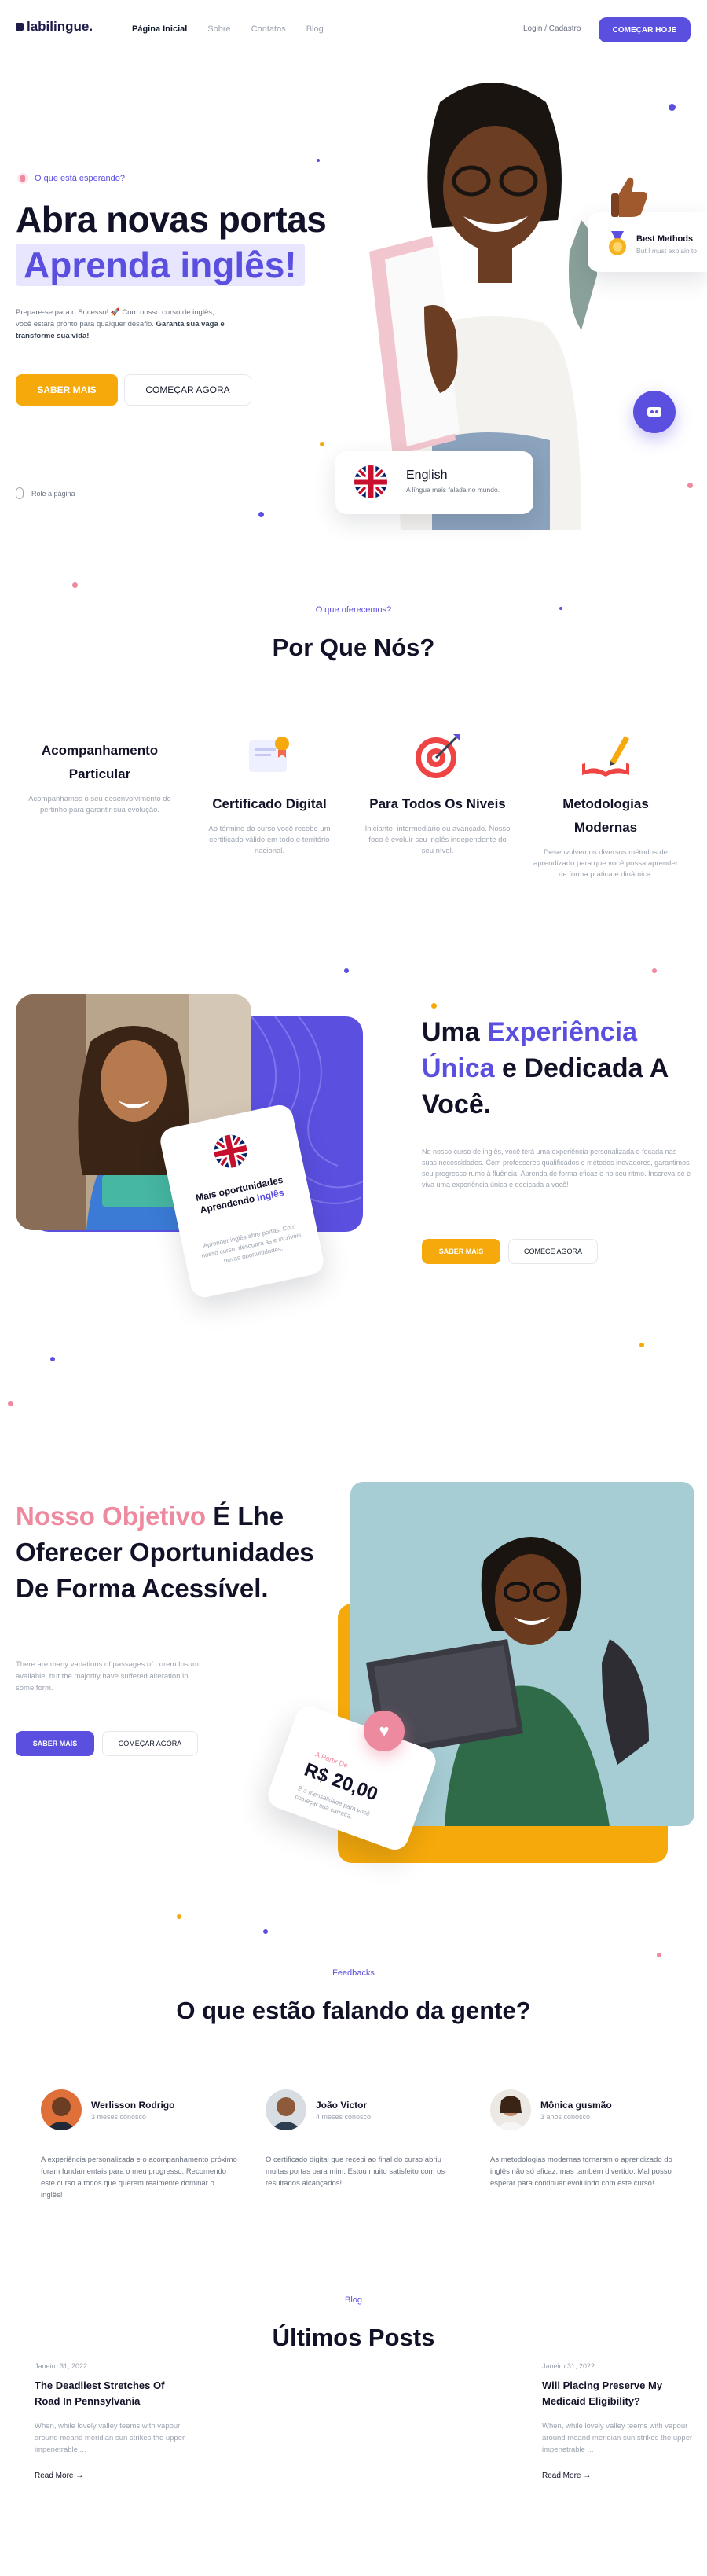  Describe the element at coordinates (427, 475) in the screenshot. I see `english-card-title: English` at that location.